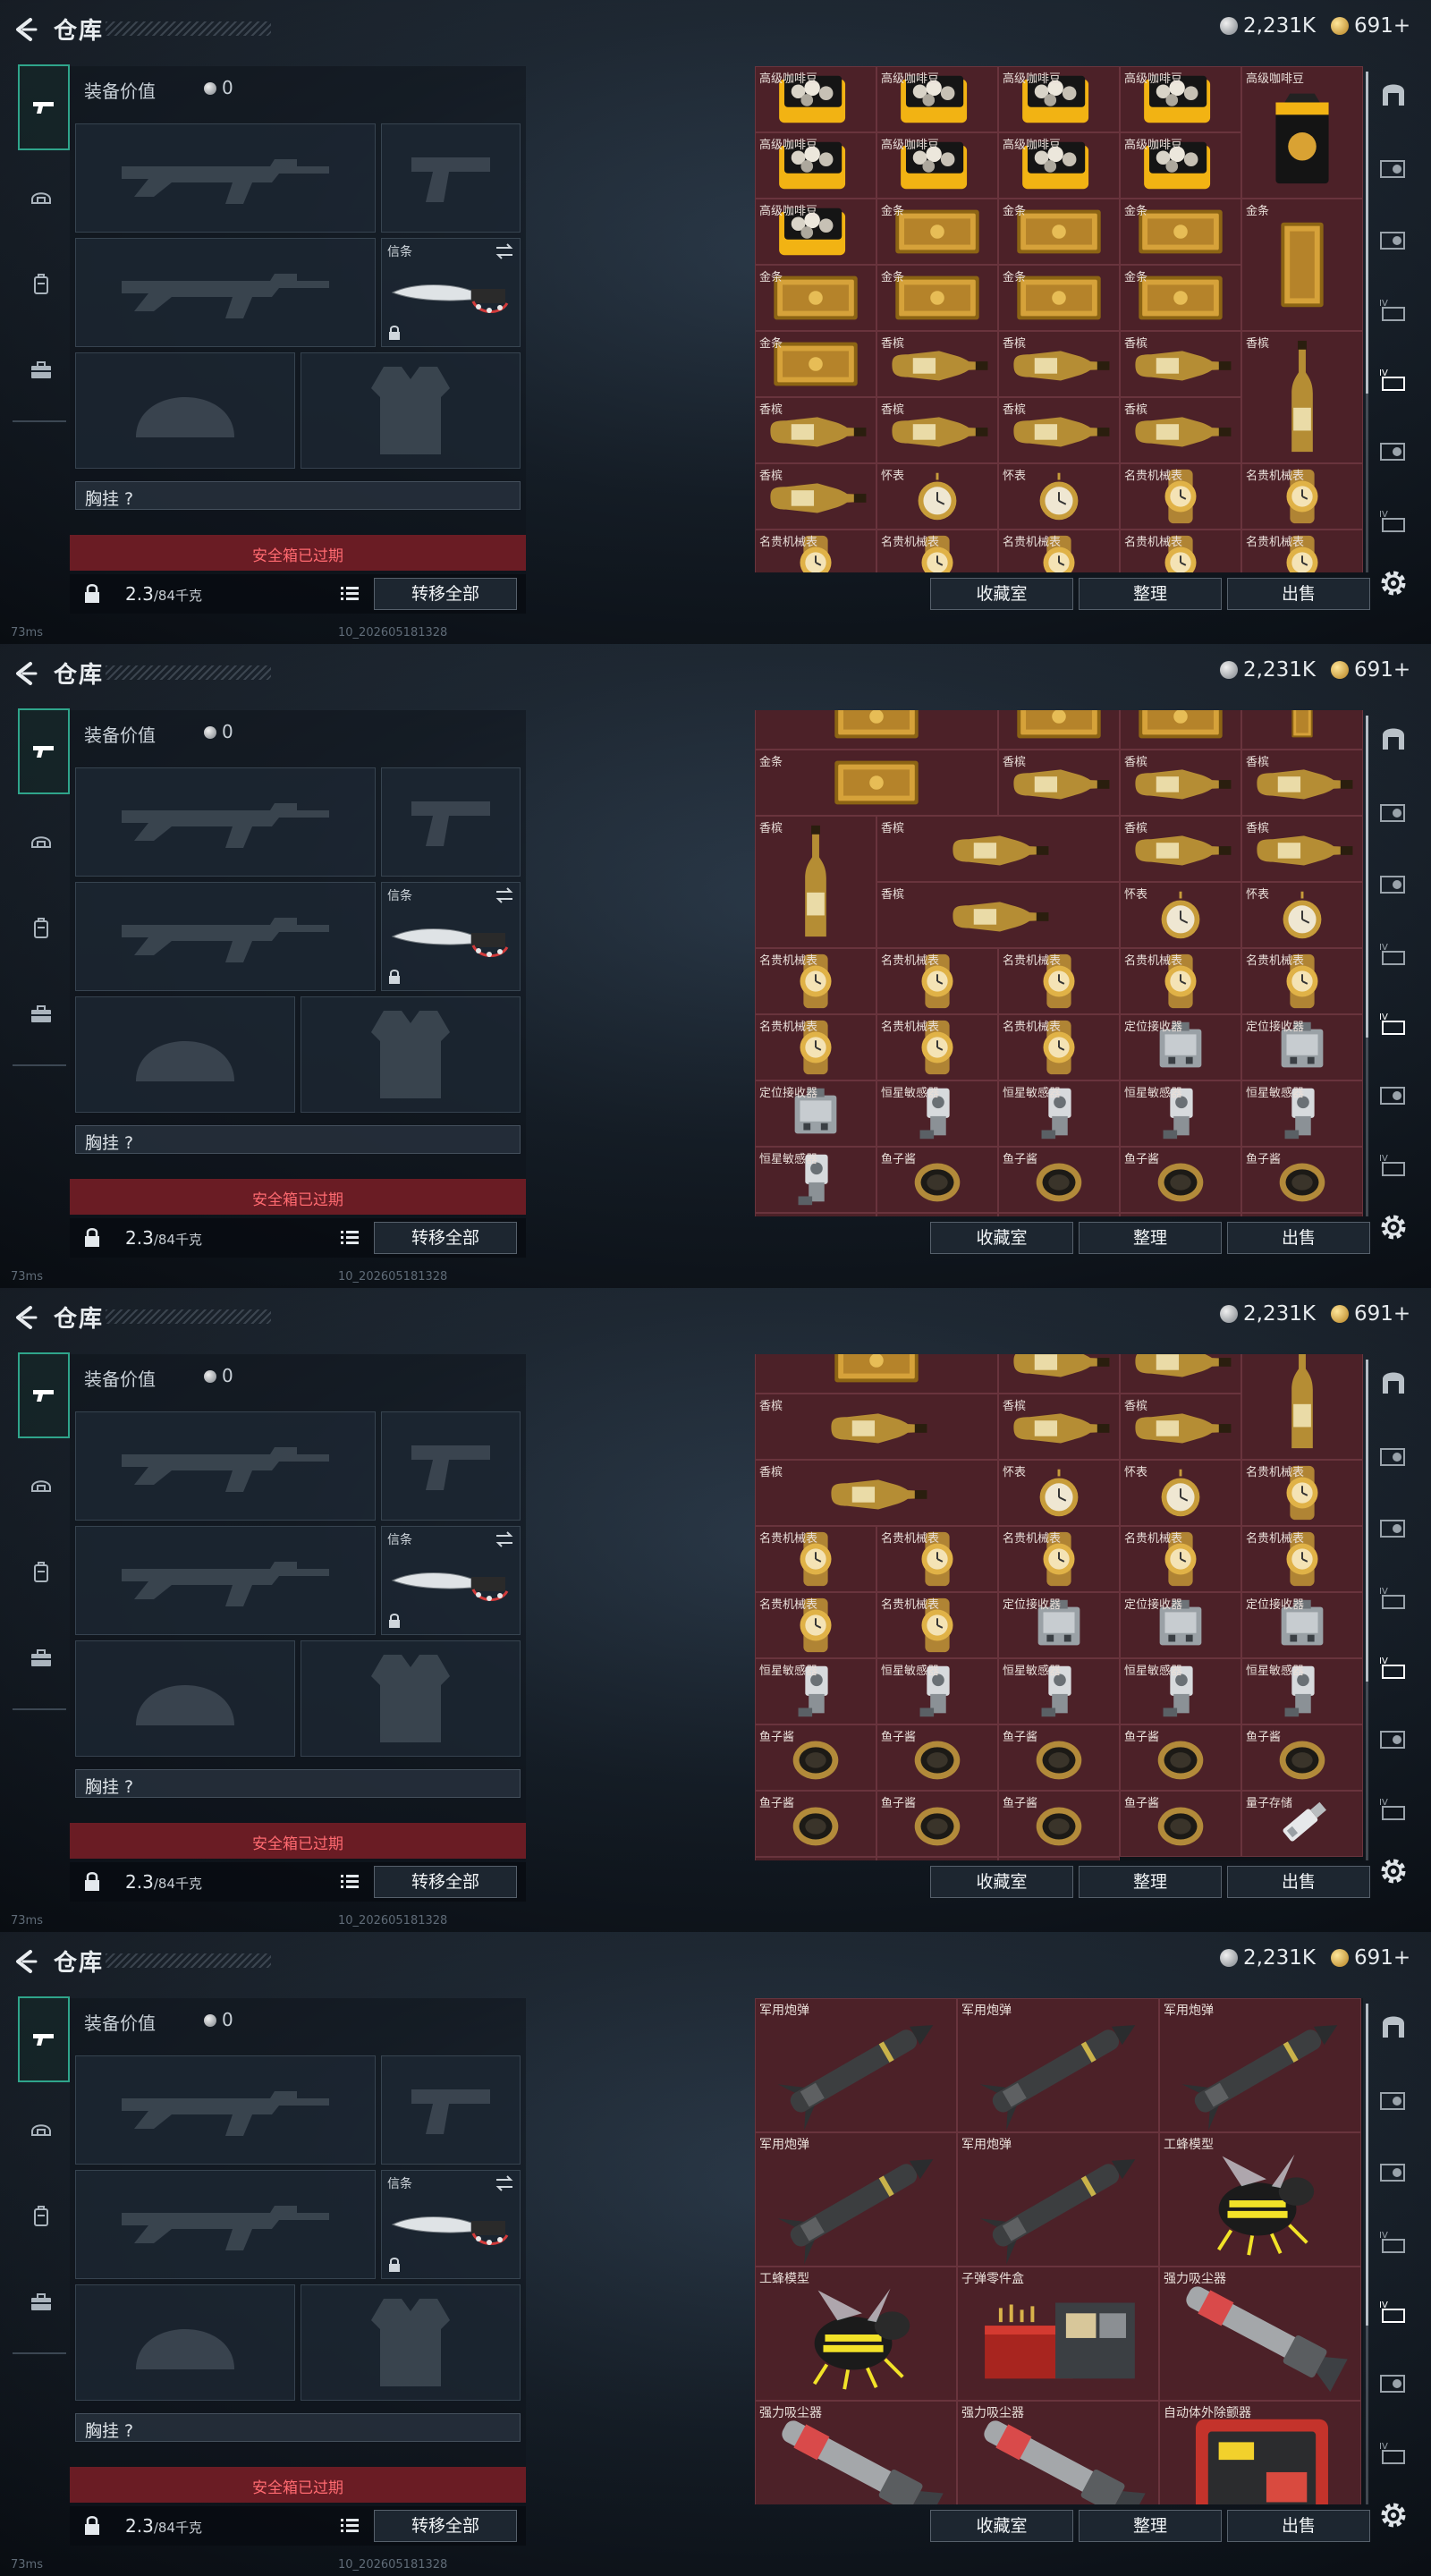  I want to click on tab-weapons, so click(44, 1395).